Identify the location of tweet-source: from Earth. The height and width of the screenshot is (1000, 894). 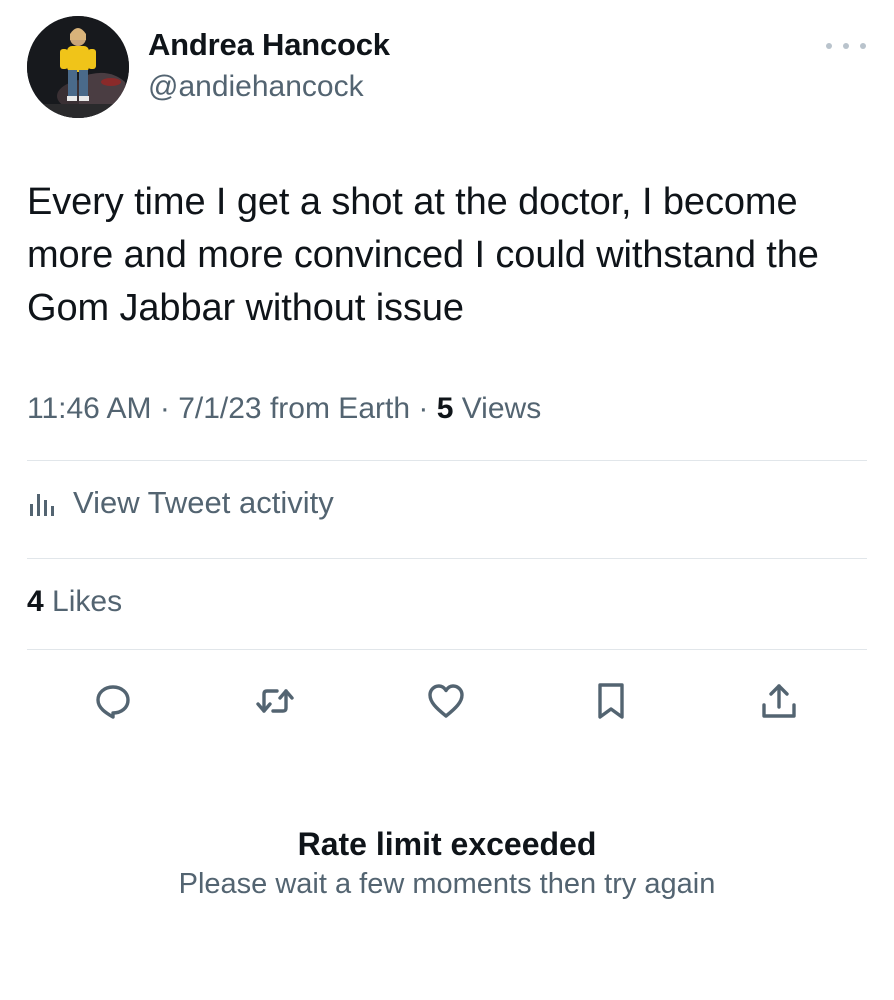
(340, 408).